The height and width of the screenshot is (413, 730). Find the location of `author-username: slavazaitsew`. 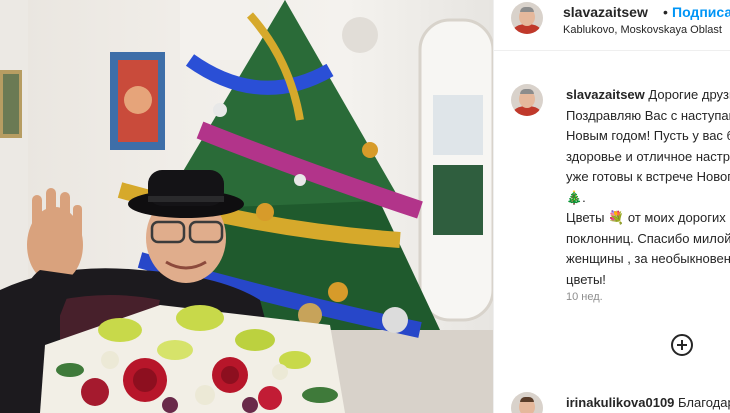

author-username: slavazaitsew is located at coordinates (605, 12).